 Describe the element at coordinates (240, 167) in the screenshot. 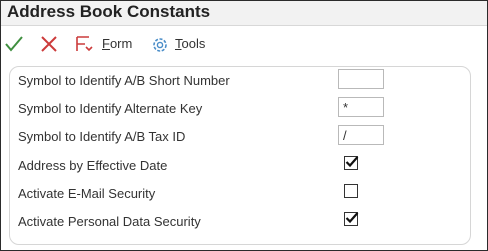

I see `field-row-effective-date: Address by Effective Date` at that location.